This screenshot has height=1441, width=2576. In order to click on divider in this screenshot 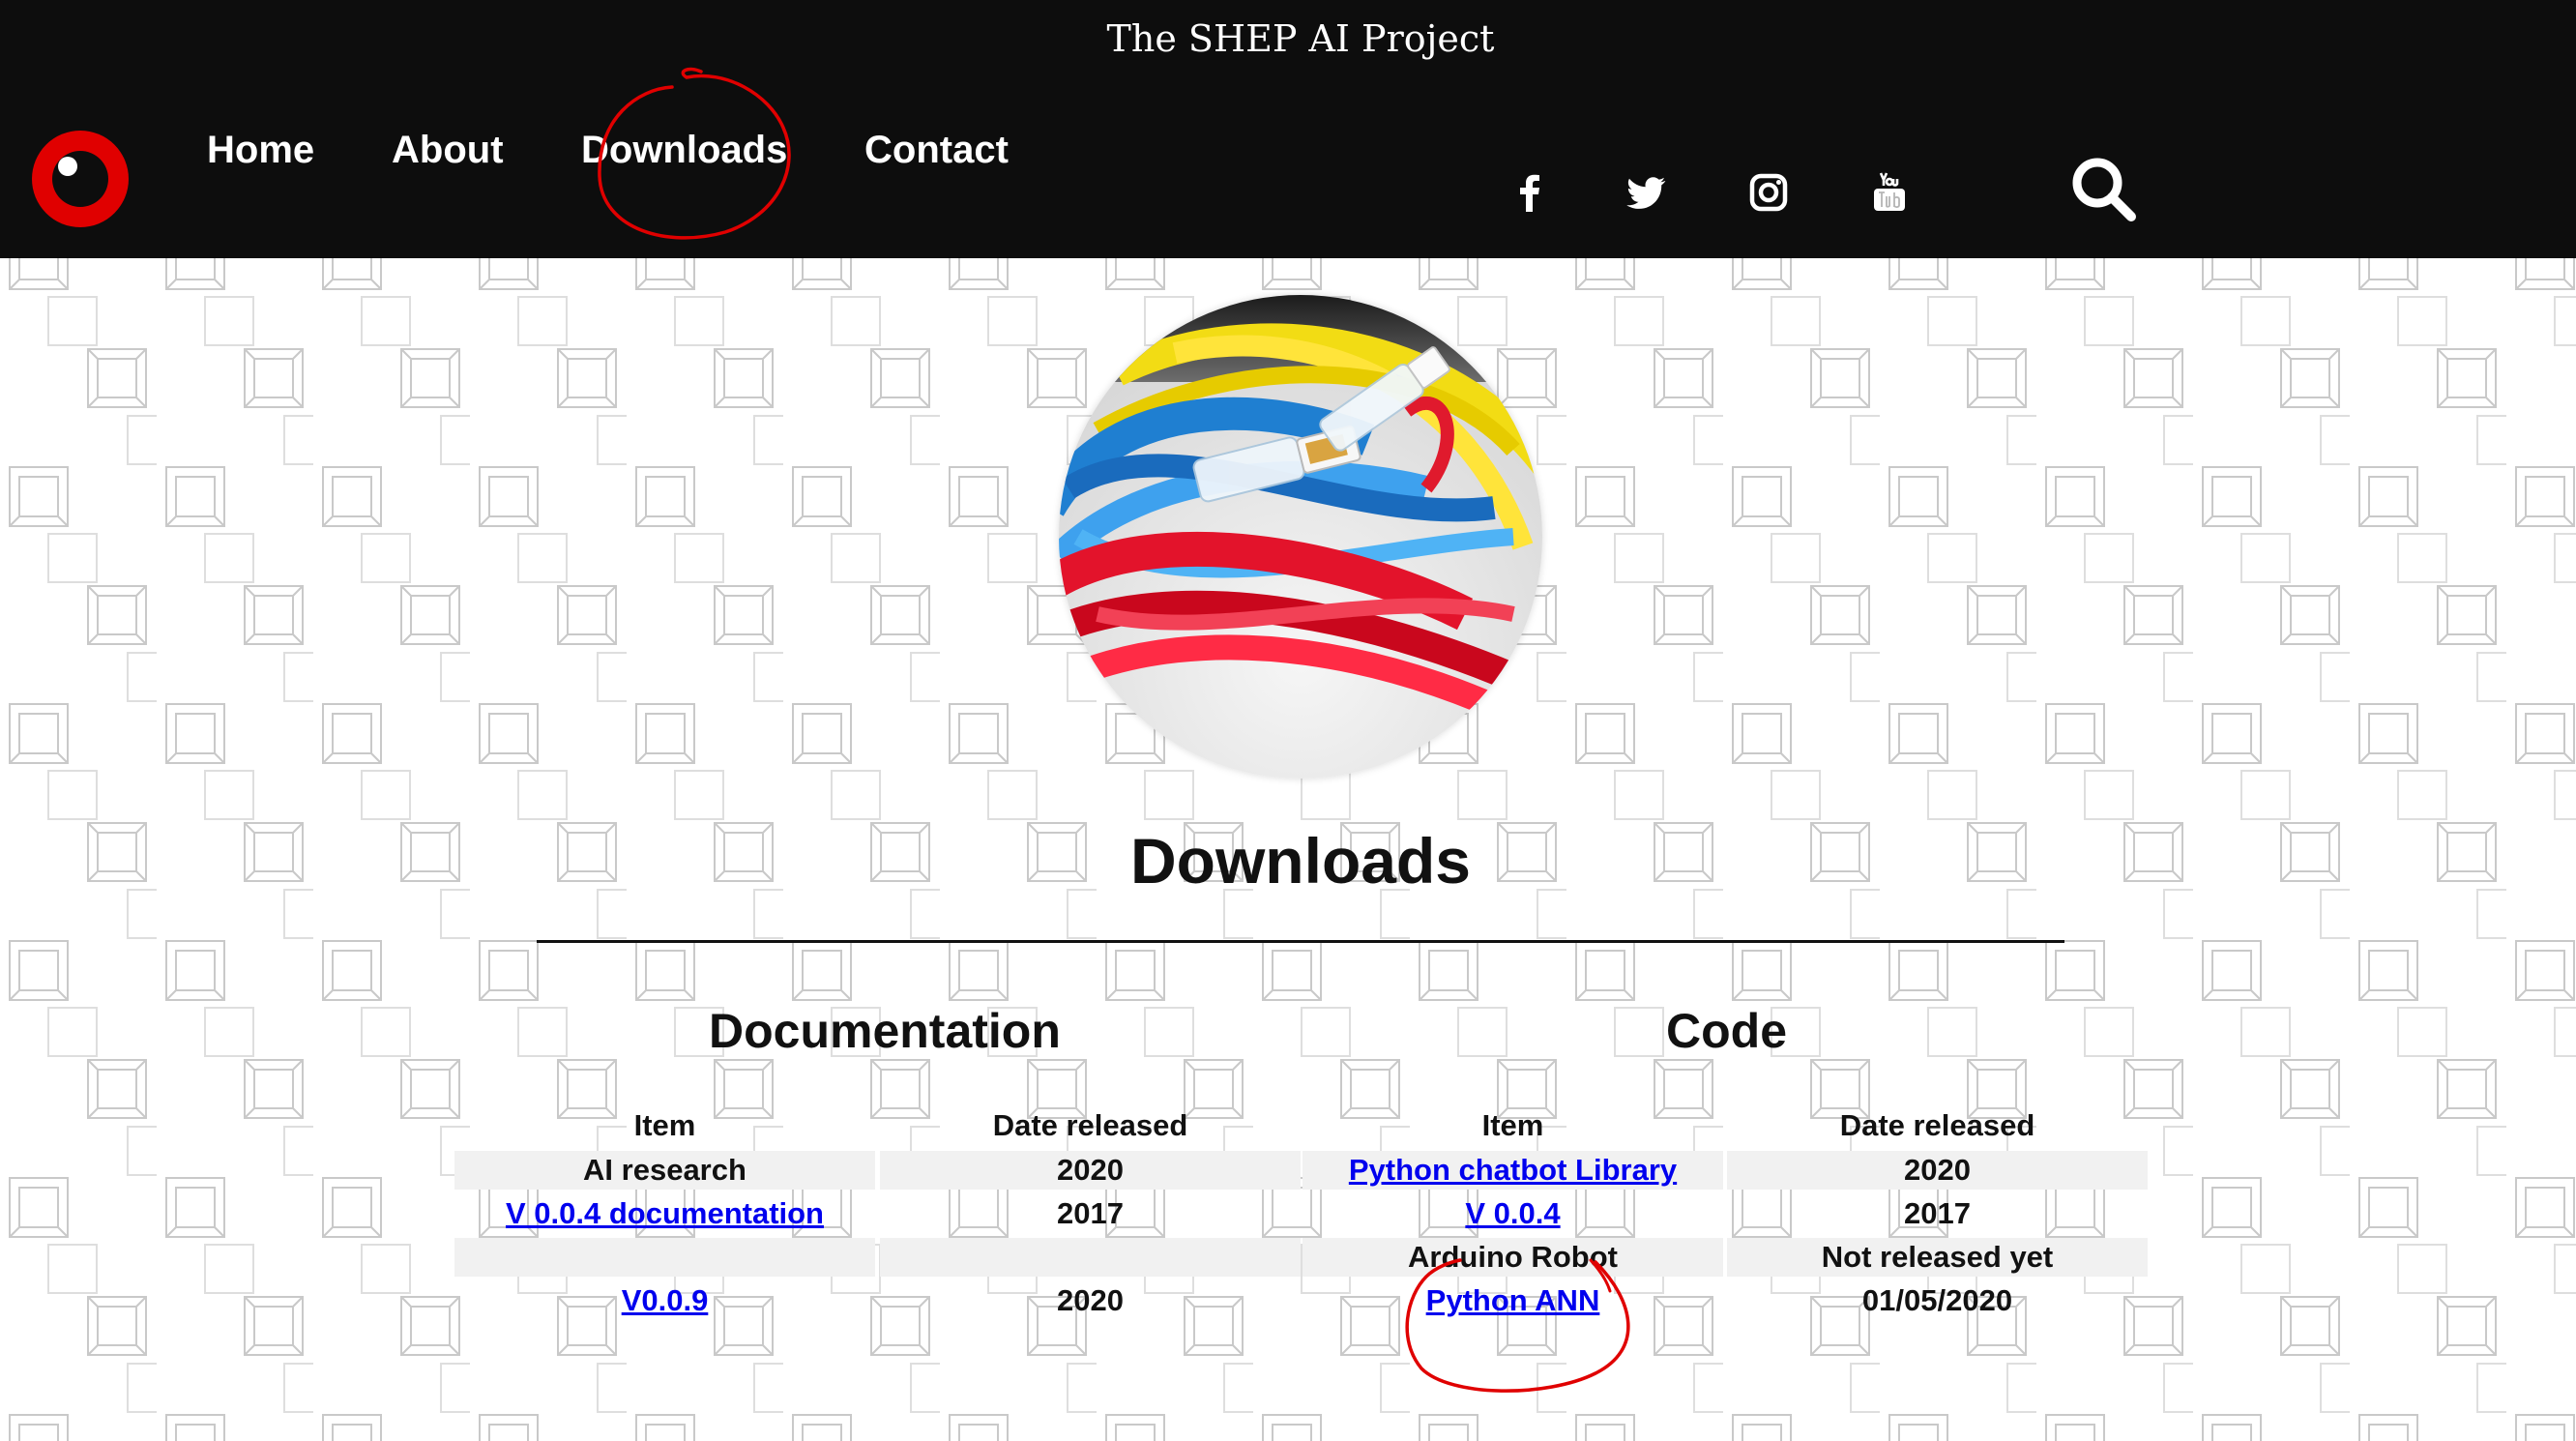, I will do `click(1300, 942)`.